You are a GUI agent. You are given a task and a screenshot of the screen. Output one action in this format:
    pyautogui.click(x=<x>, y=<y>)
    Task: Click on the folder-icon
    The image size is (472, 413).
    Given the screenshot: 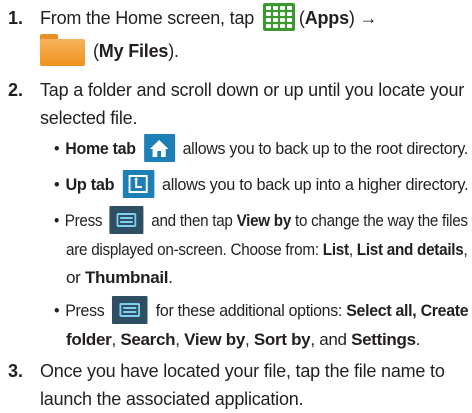 What is the action you would take?
    pyautogui.click(x=62, y=50)
    